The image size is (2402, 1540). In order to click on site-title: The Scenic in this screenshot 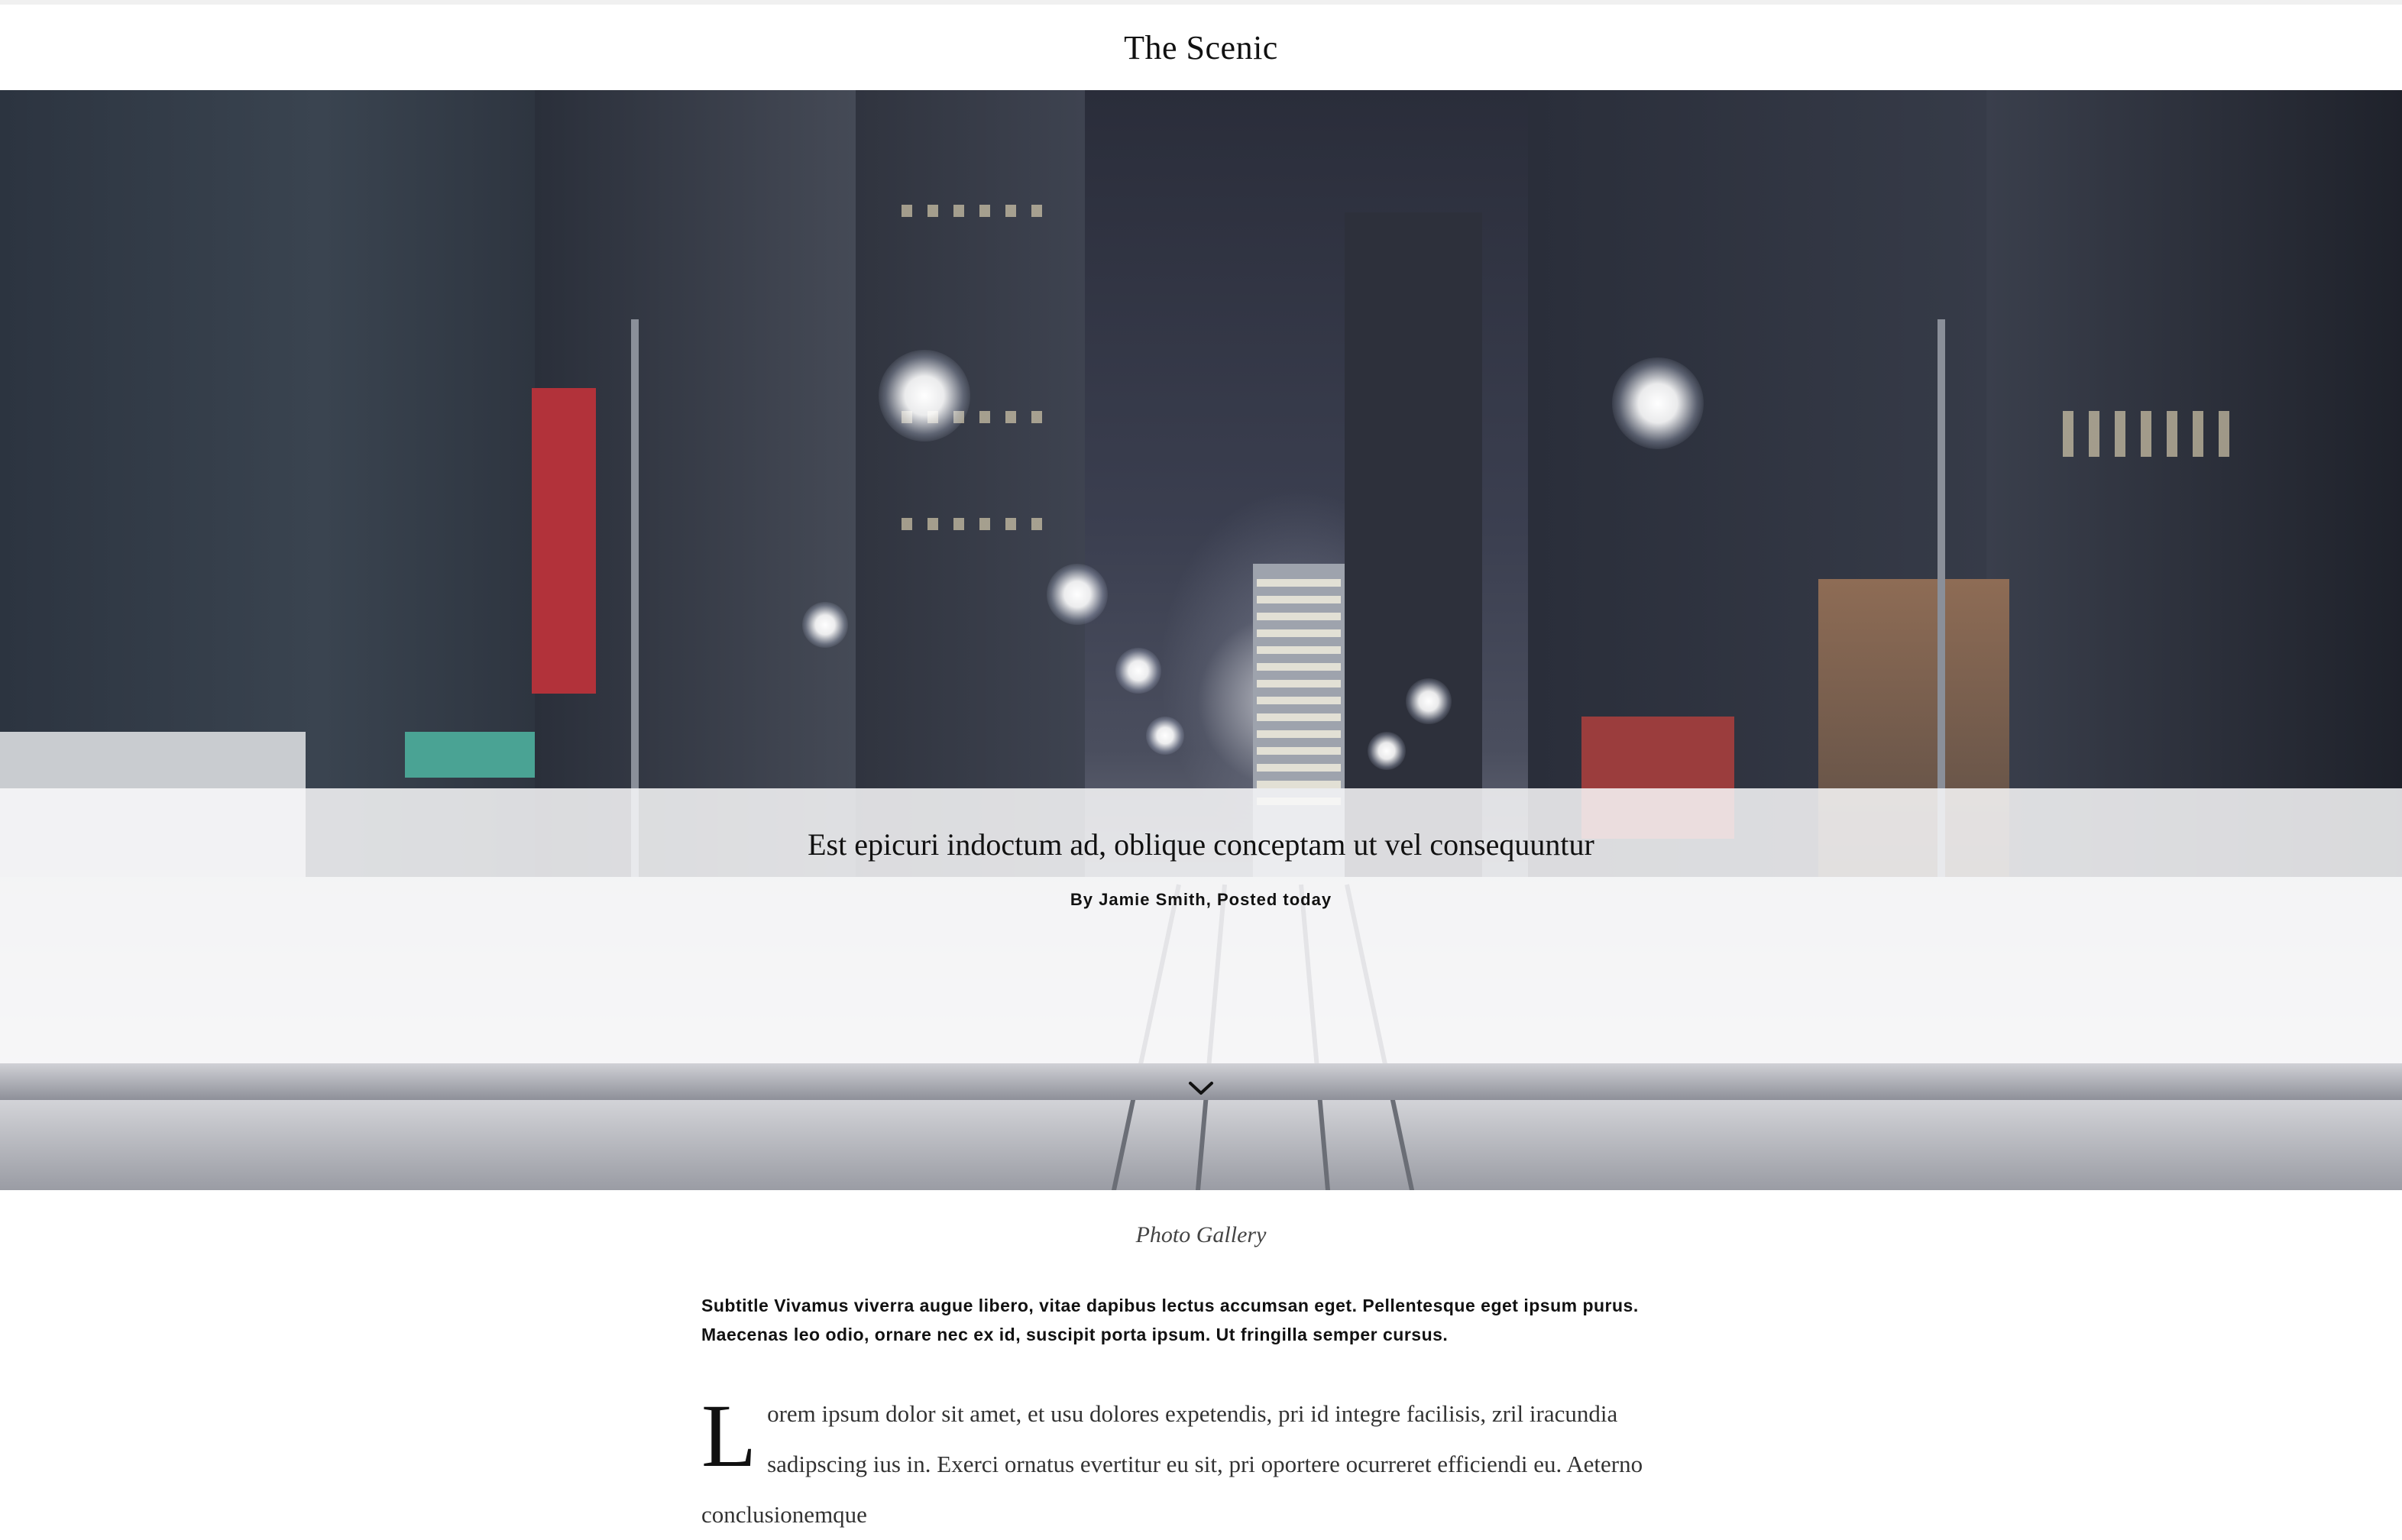, I will do `click(1201, 47)`.